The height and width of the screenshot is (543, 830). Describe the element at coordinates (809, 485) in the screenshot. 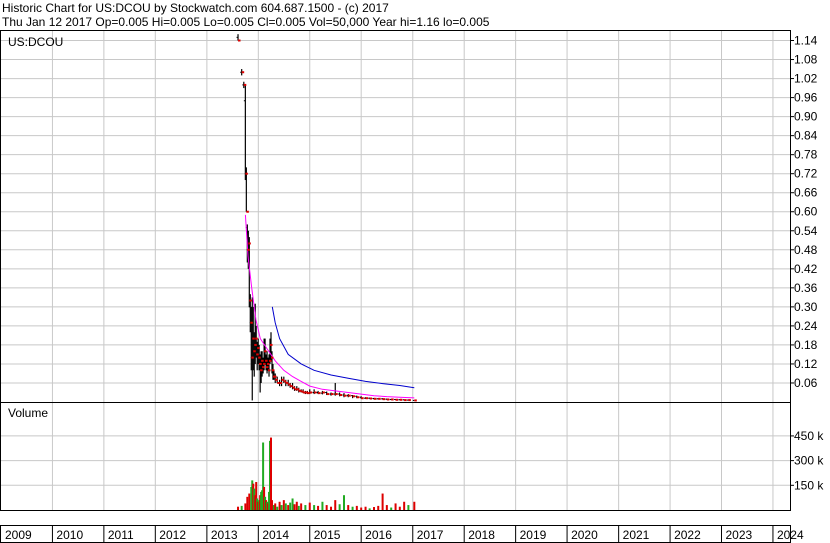

I see `volume-tick-label: 150 k` at that location.